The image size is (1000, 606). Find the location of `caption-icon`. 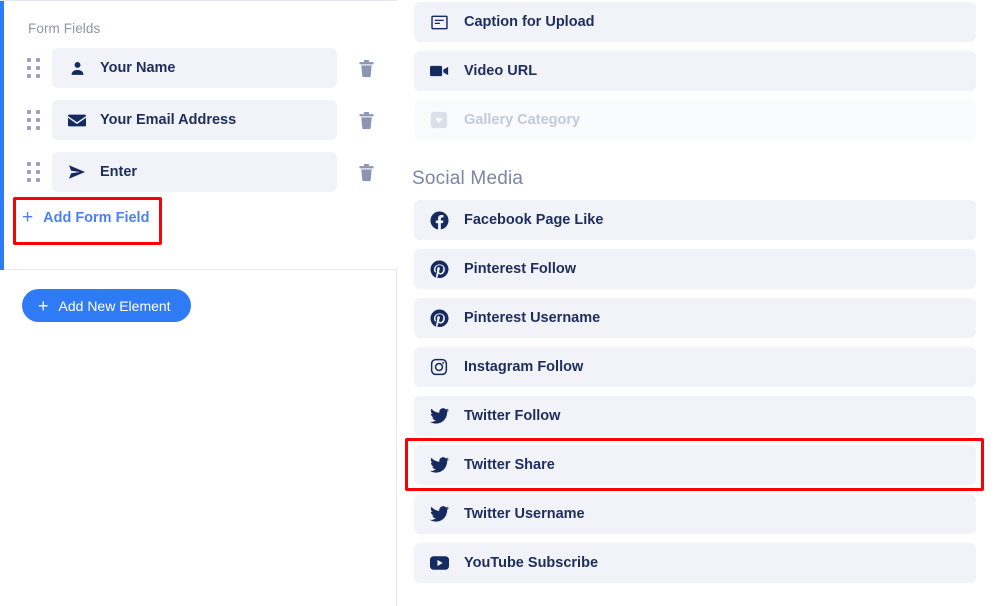

caption-icon is located at coordinates (439, 22).